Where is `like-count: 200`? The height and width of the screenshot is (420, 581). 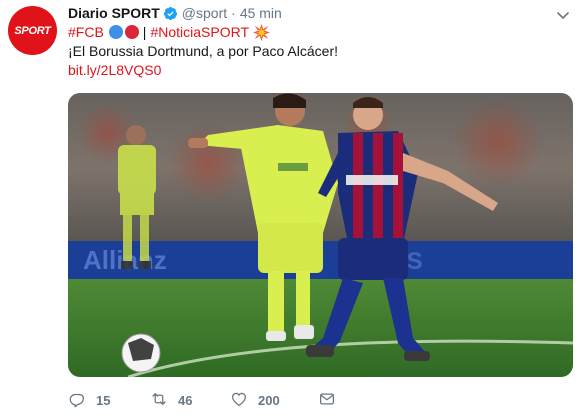 like-count: 200 is located at coordinates (269, 400).